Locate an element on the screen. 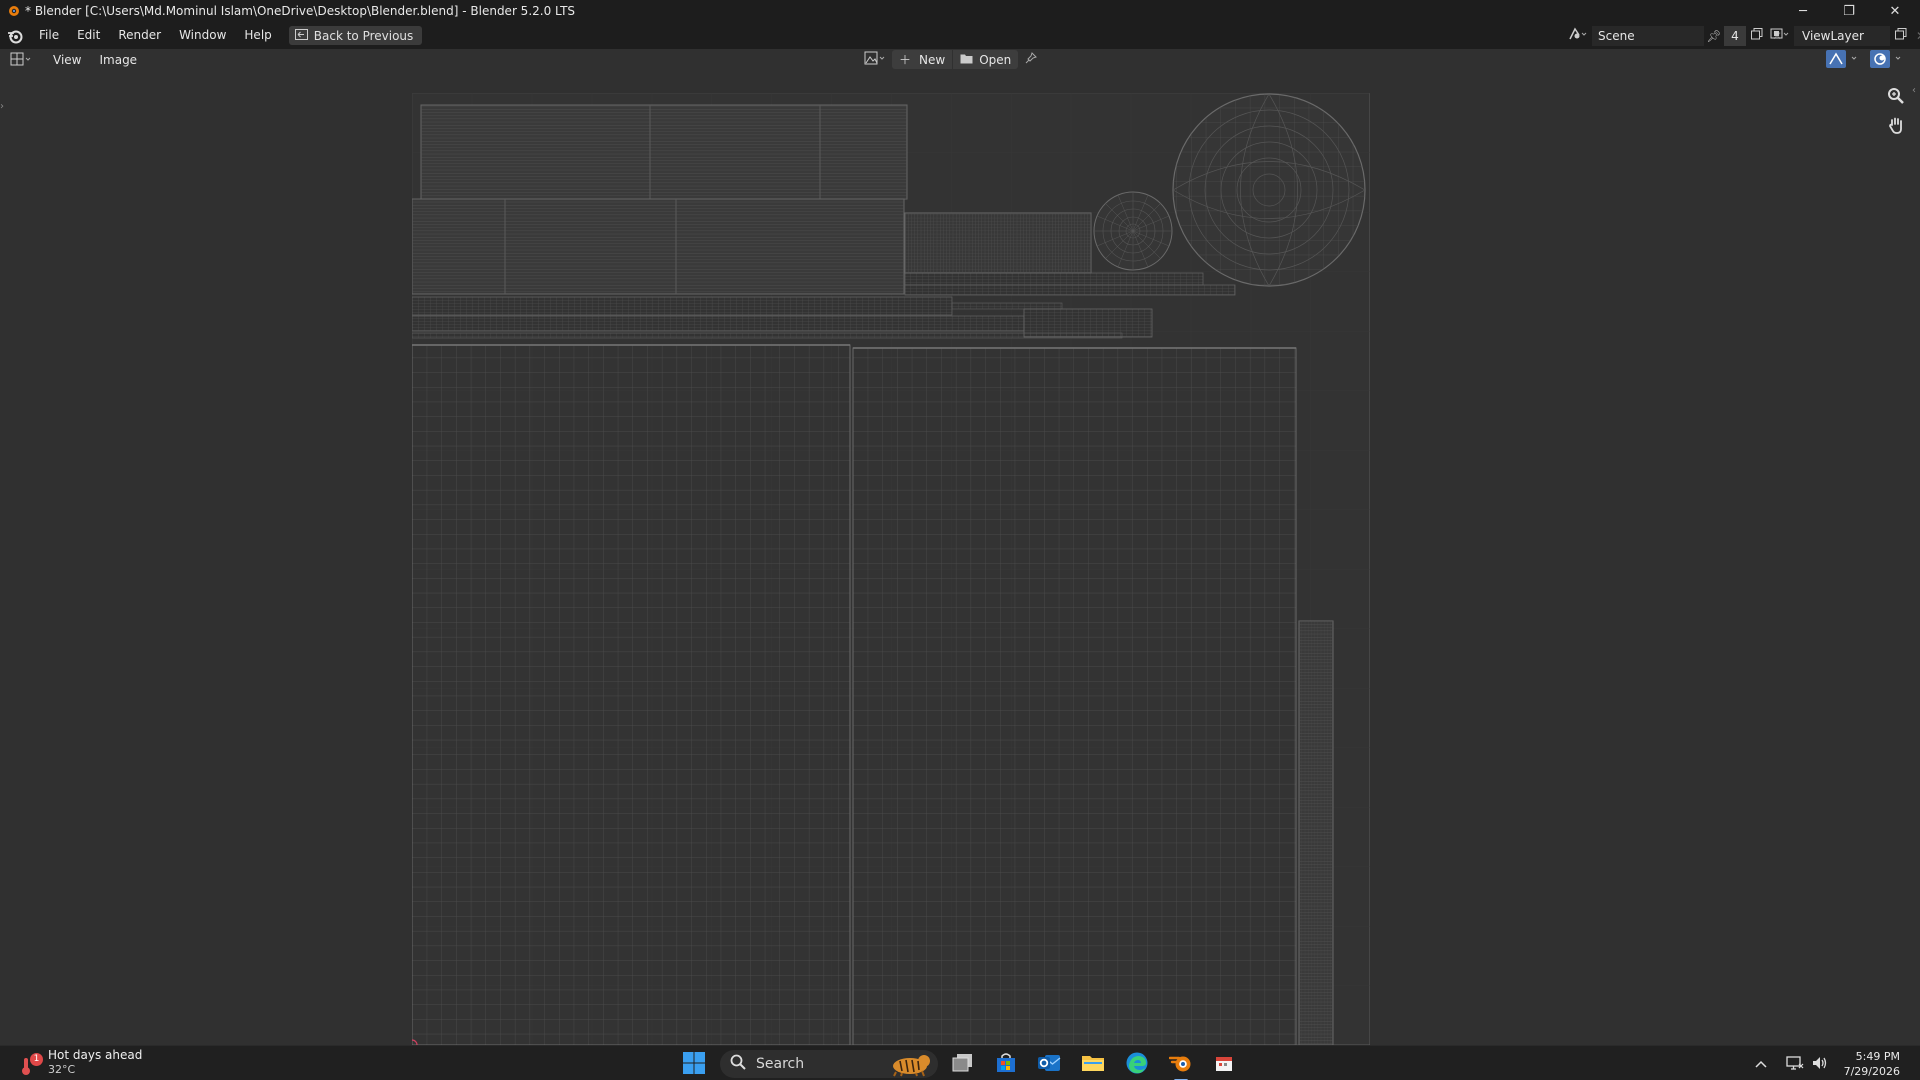  menu-image: Image is located at coordinates (118, 60).